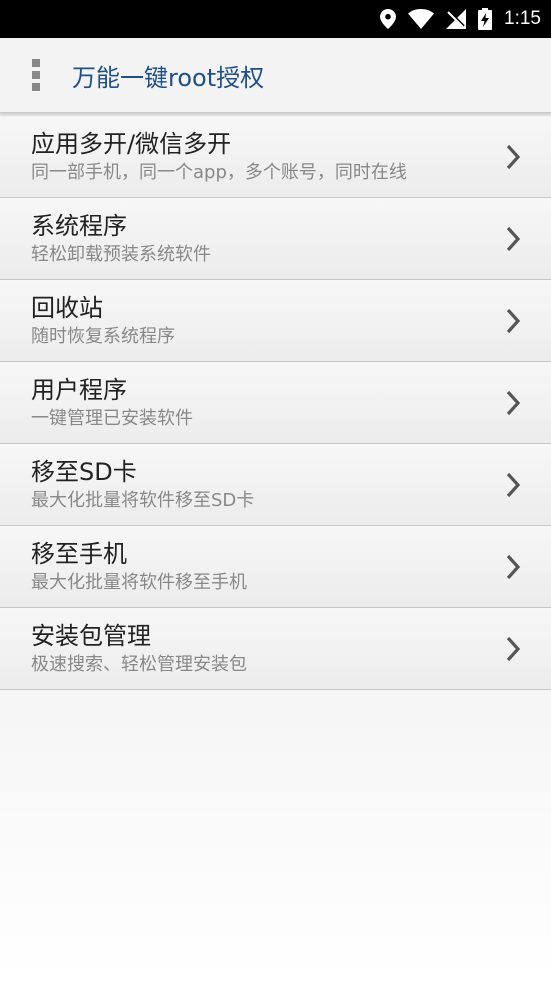 The width and height of the screenshot is (551, 981). Describe the element at coordinates (275, 649) in the screenshot. I see `list-item-apk-manager: 安装包管理 极速搜索、轻松管理安装包` at that location.